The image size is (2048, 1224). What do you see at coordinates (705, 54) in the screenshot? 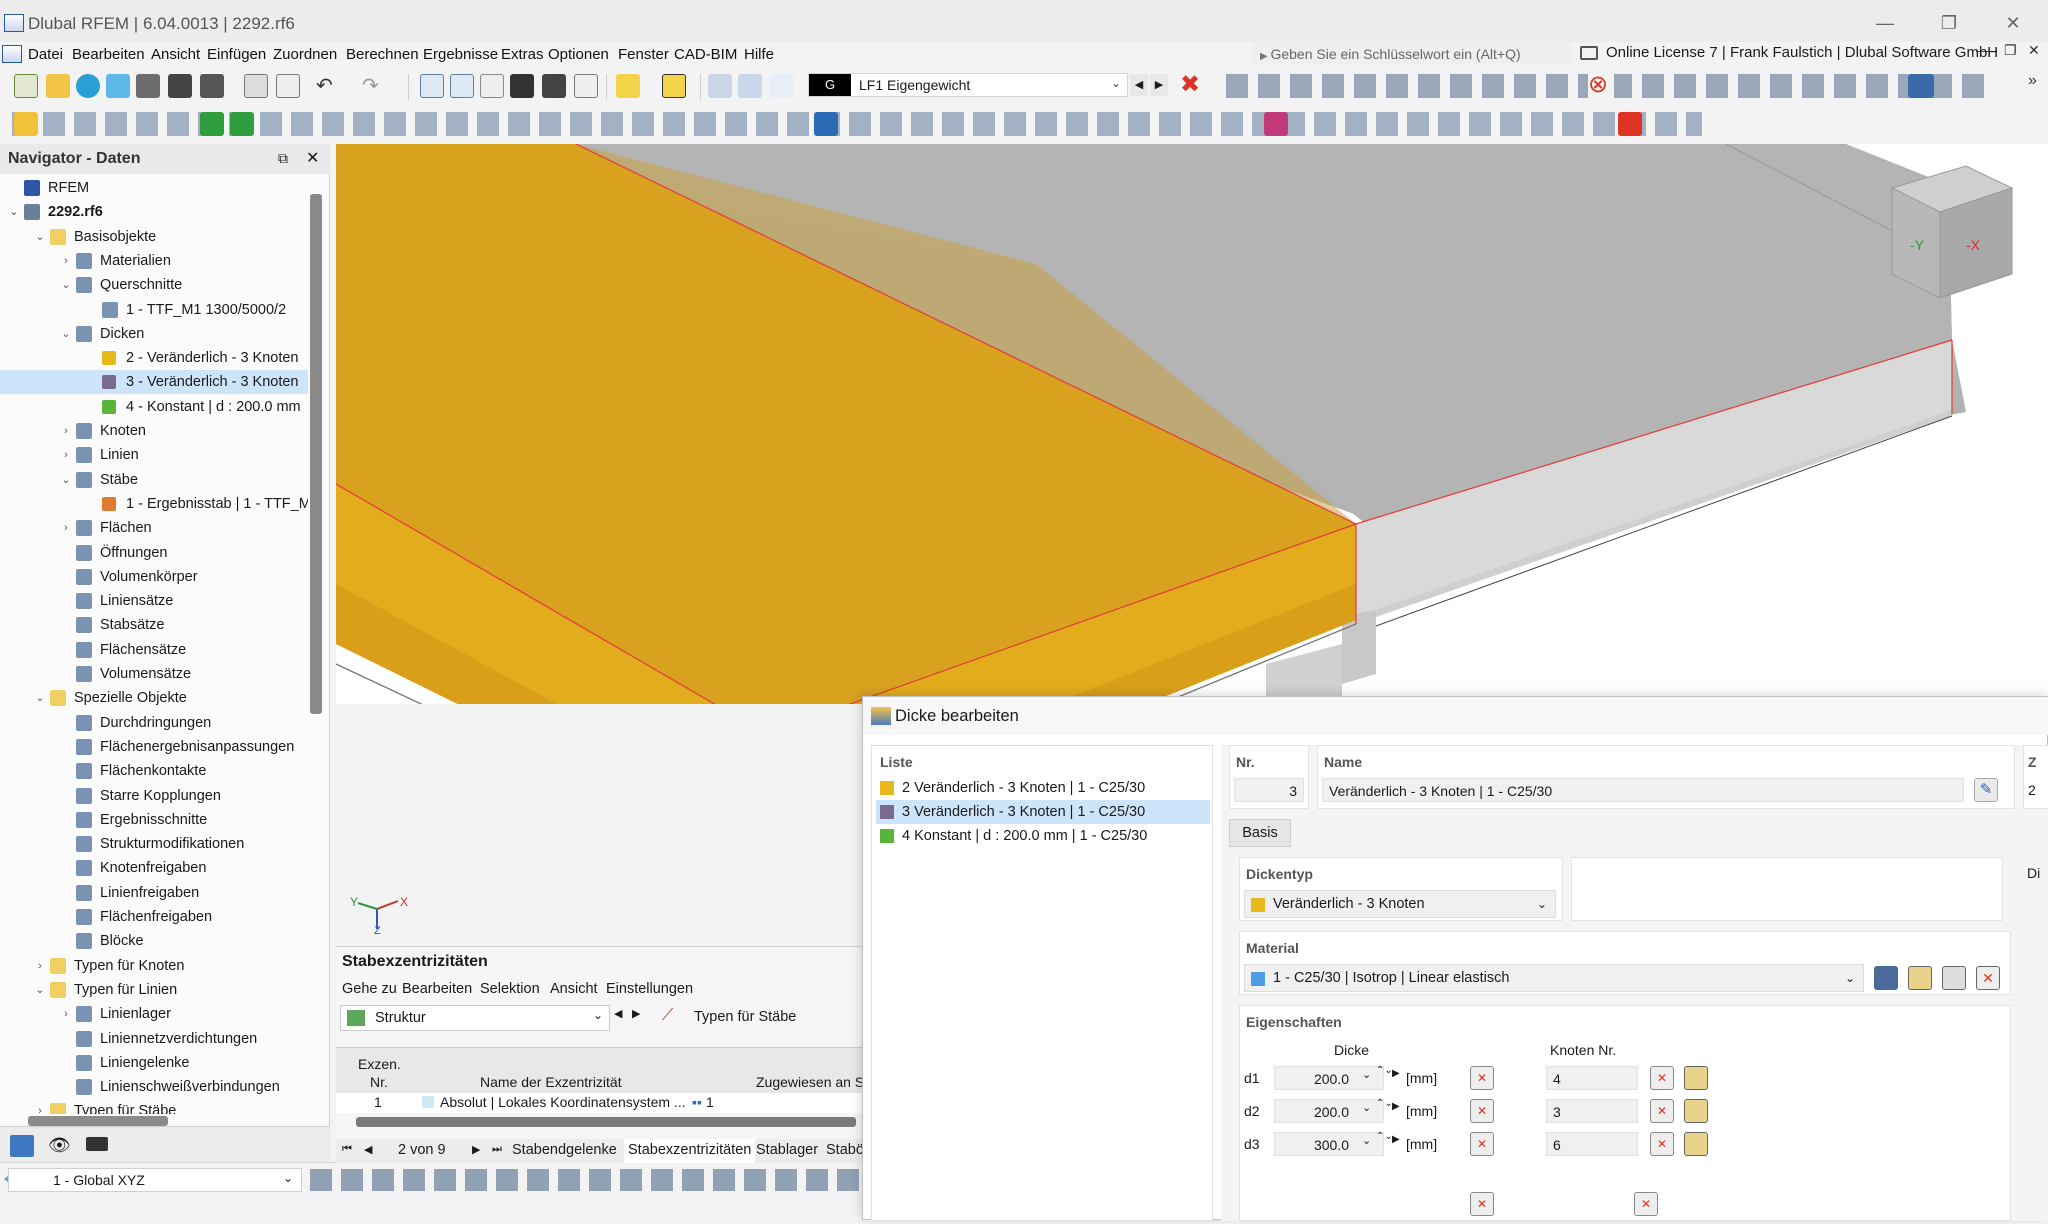
I see `menu-cad-bim: CAD-BIM` at bounding box center [705, 54].